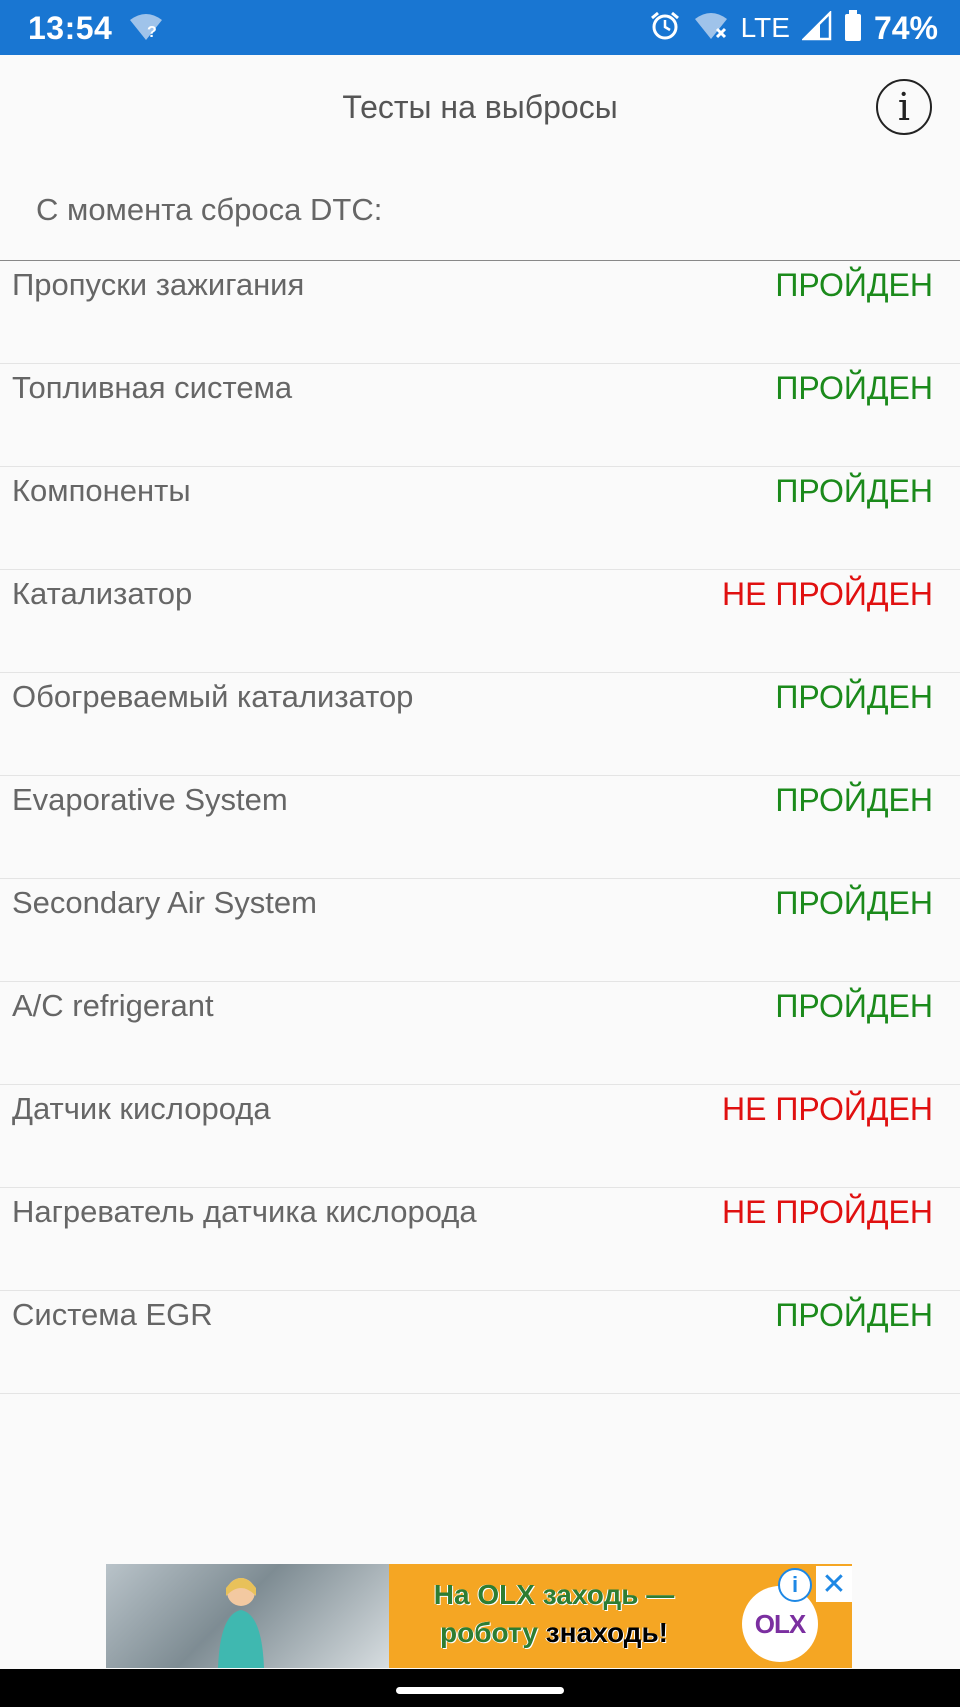 This screenshot has width=960, height=1707. I want to click on info-icon: i, so click(904, 107).